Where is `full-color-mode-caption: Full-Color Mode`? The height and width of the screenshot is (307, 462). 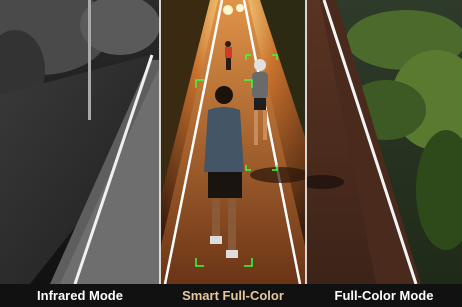
full-color-mode-caption: Full-Color Mode is located at coordinates (384, 295).